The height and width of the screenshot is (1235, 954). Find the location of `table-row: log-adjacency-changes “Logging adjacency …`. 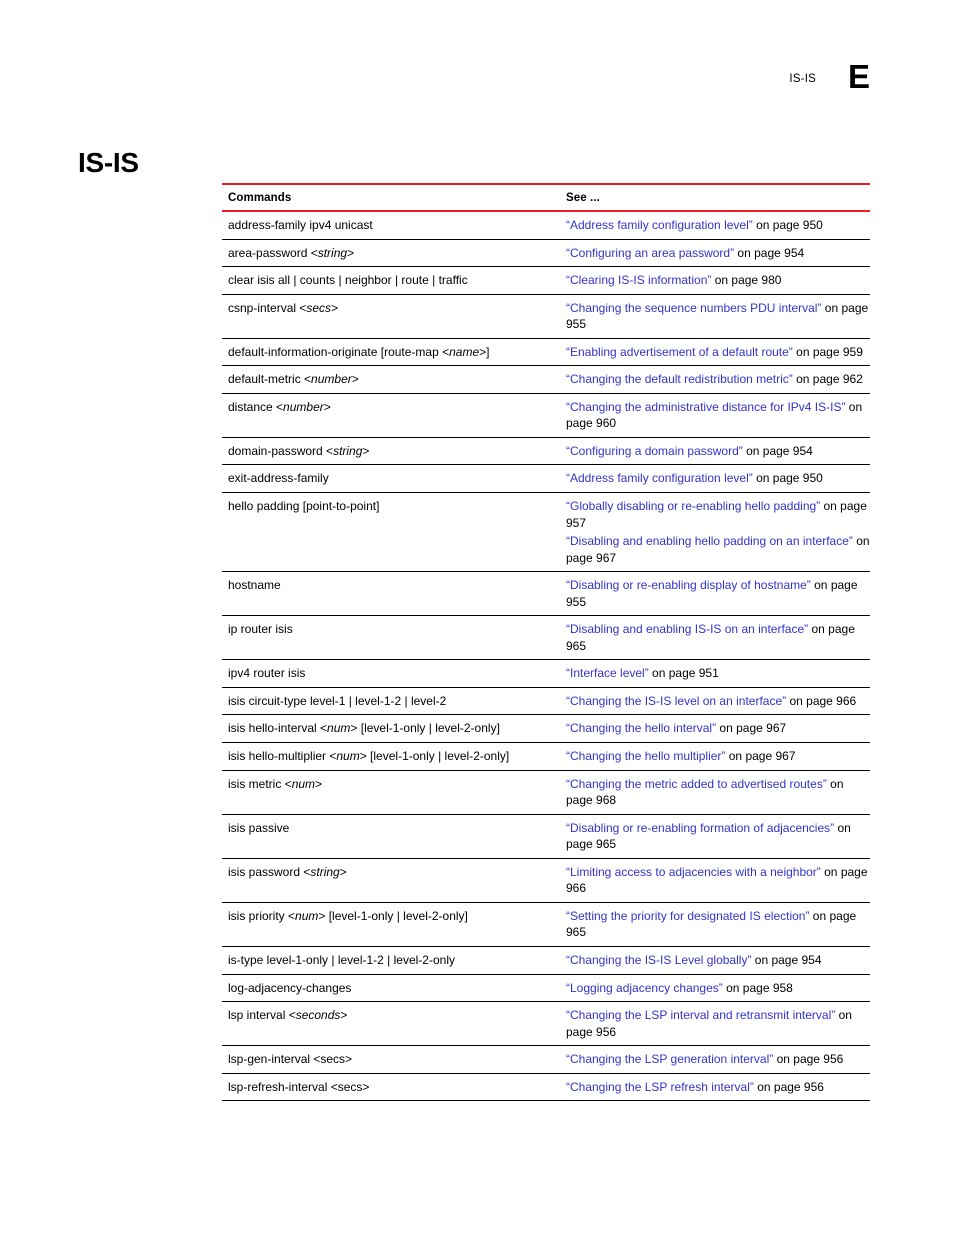

table-row: log-adjacency-changes “Logging adjacency … is located at coordinates (546, 988).